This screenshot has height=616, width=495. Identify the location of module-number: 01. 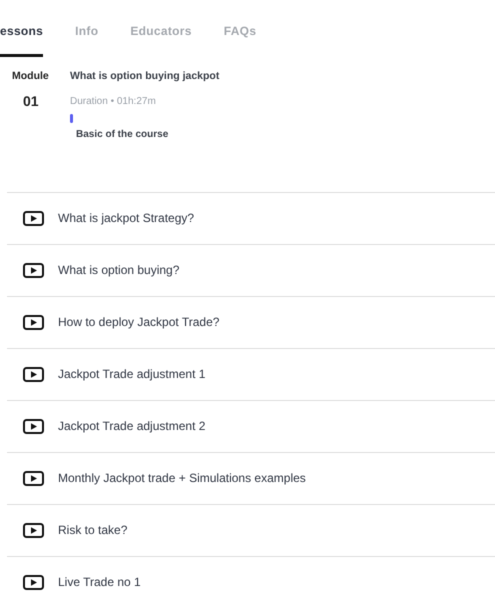
(31, 101).